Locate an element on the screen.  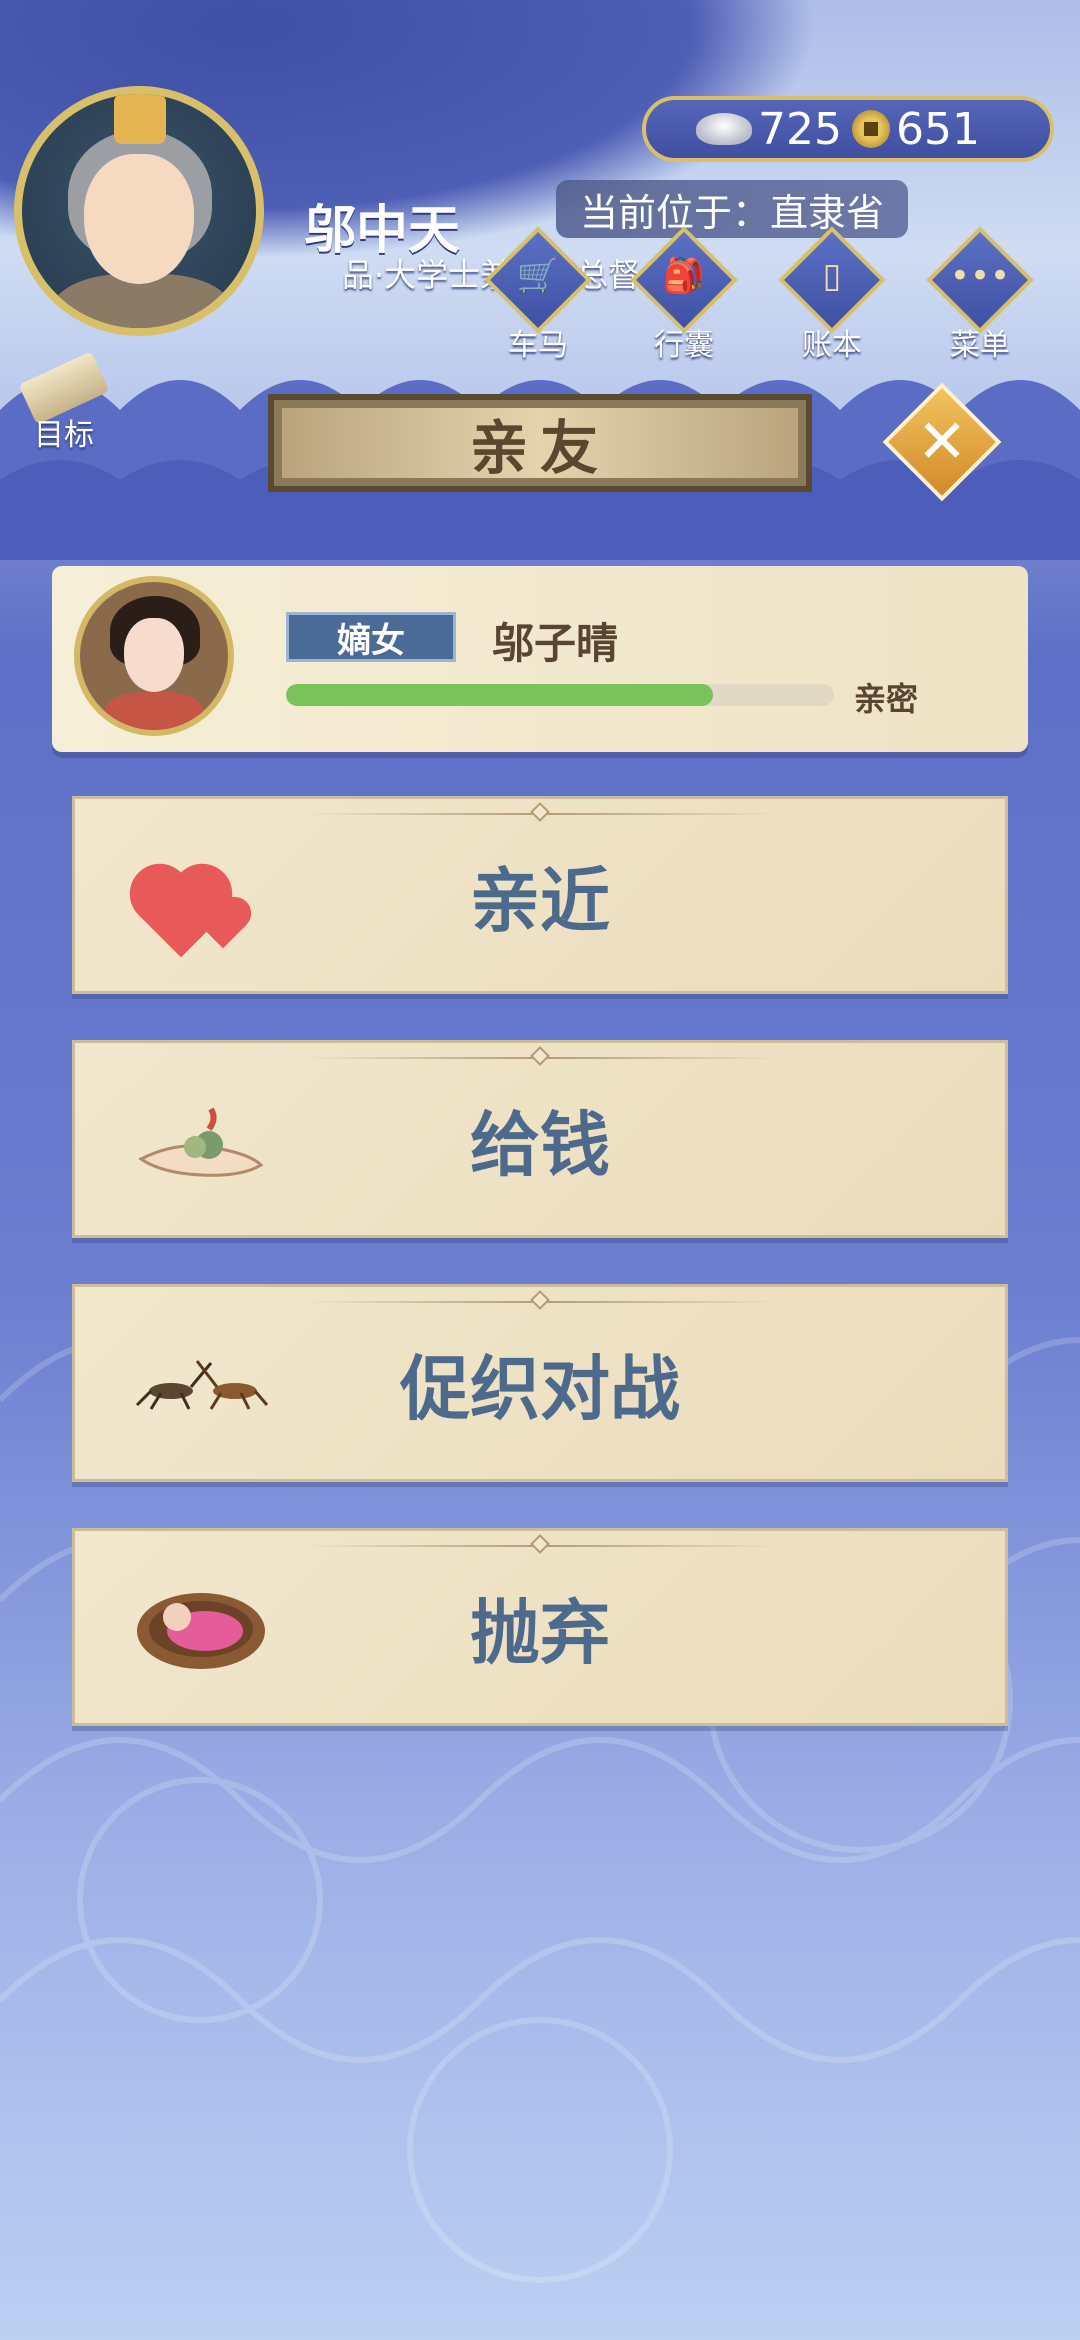
nav-ledger-button: ▯ 账本 is located at coordinates (829, 294).